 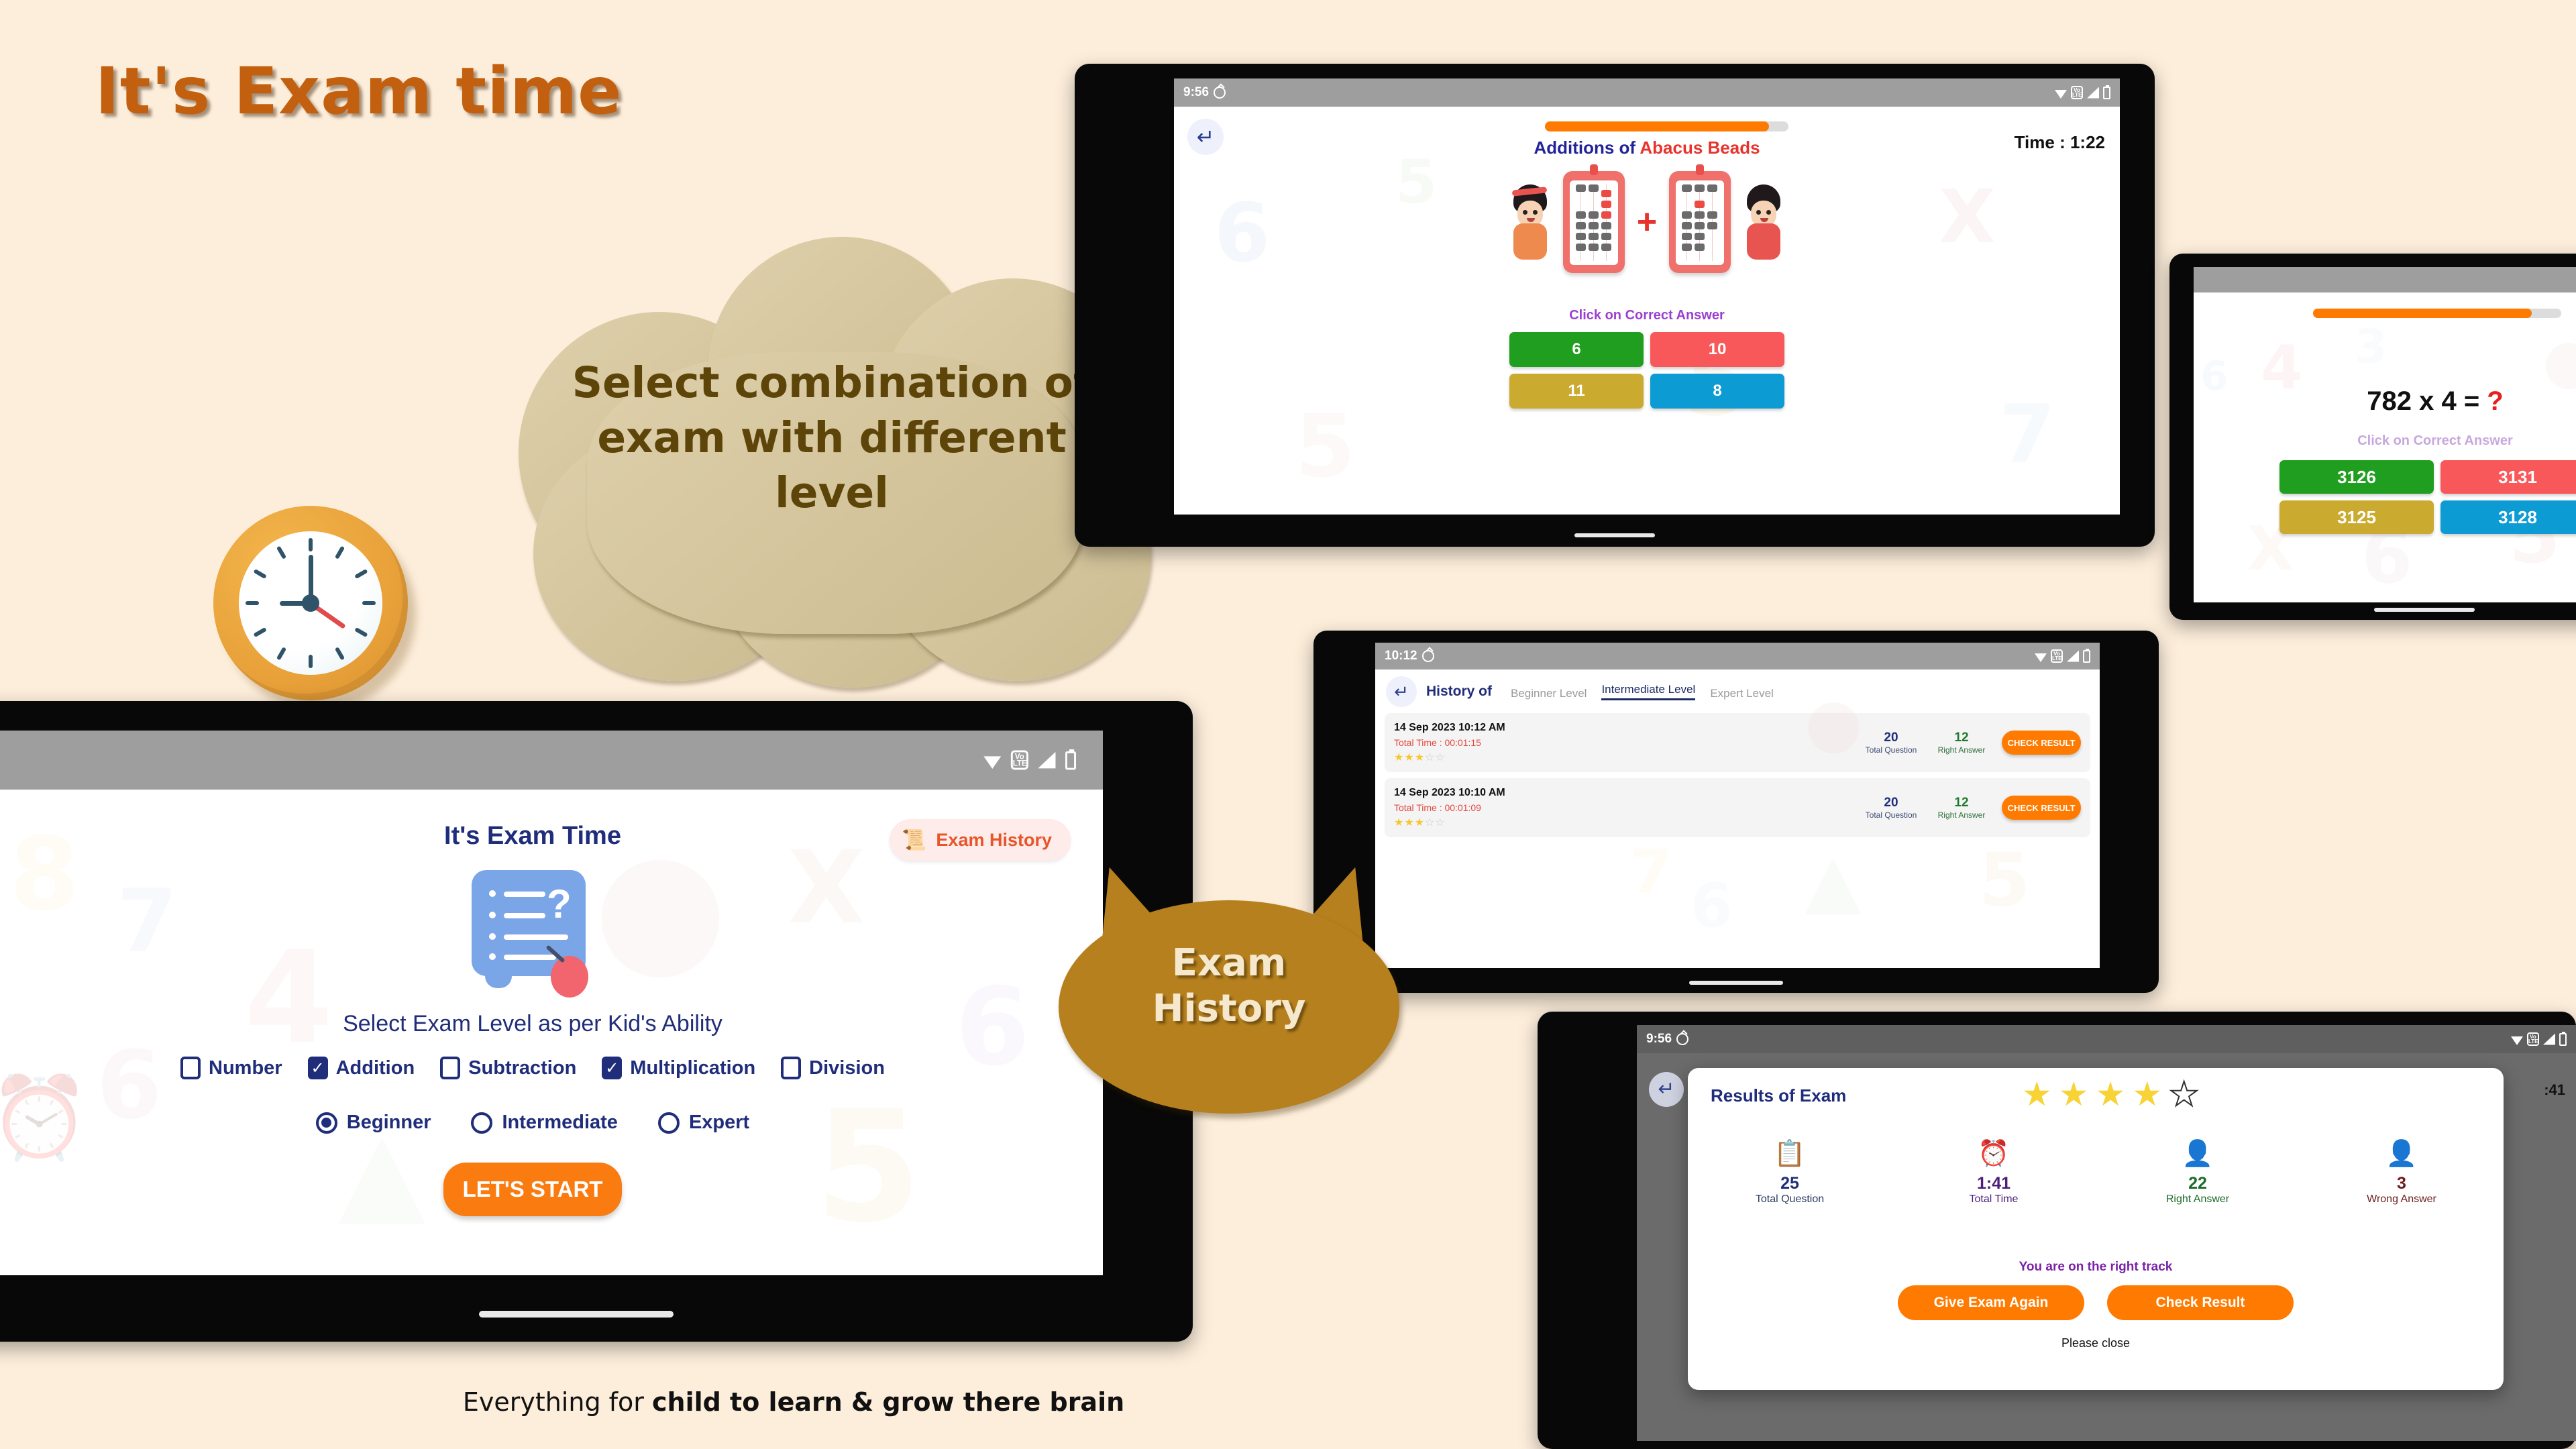 What do you see at coordinates (1717, 391) in the screenshot?
I see `answer-option-4: 8` at bounding box center [1717, 391].